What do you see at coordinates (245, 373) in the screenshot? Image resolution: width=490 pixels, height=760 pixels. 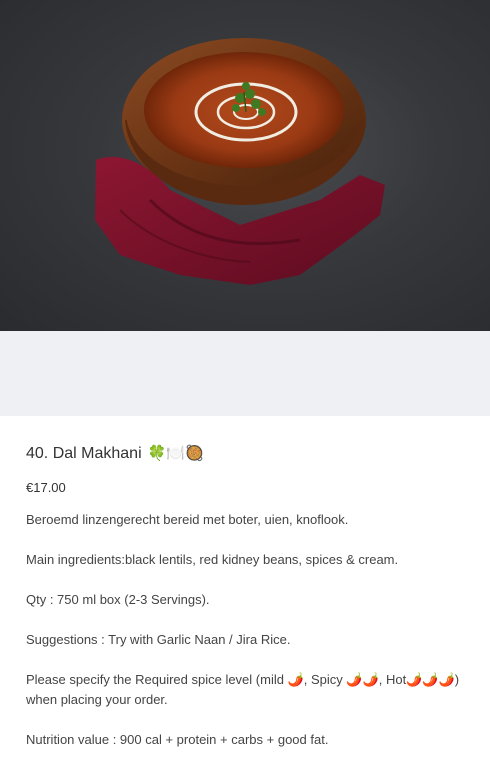 I see `image-spacer` at bounding box center [245, 373].